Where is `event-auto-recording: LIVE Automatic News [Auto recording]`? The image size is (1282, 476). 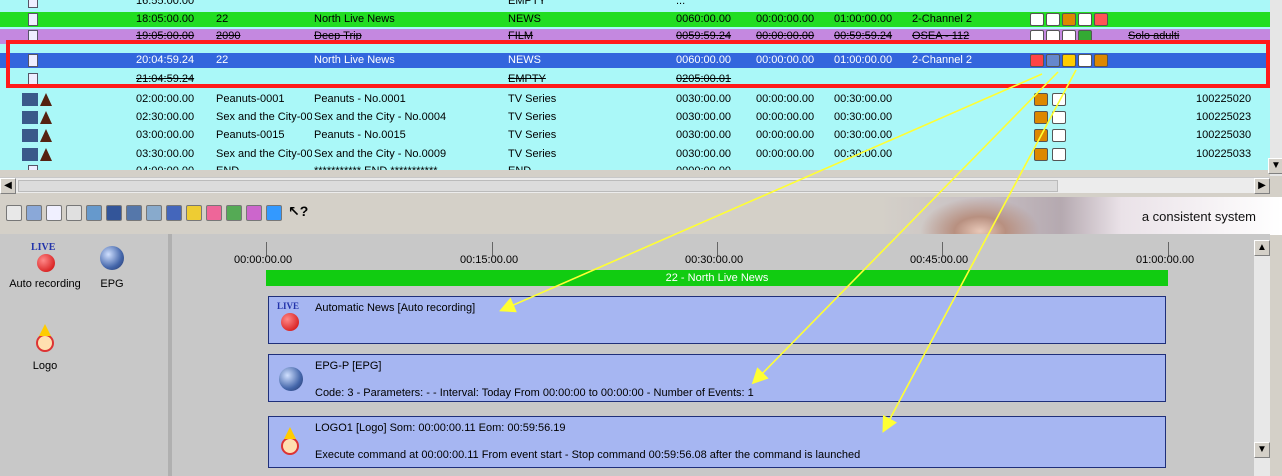 event-auto-recording: LIVE Automatic News [Auto recording] is located at coordinates (717, 320).